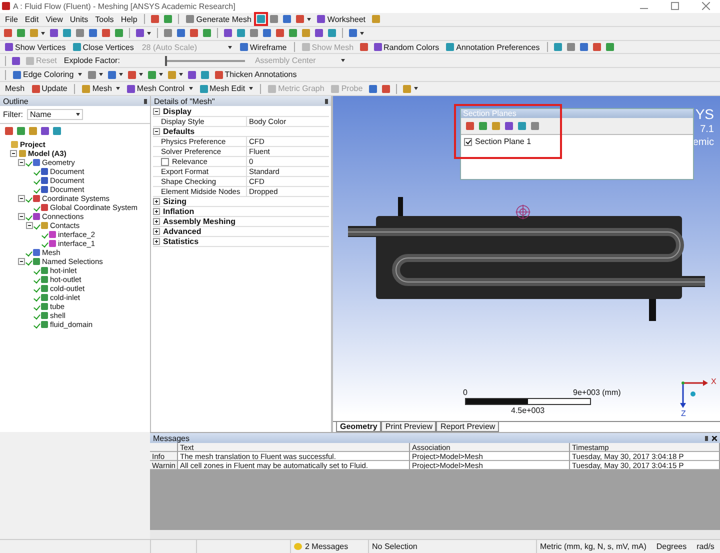 This screenshot has width=720, height=553. Describe the element at coordinates (435, 535) in the screenshot. I see `horizontal-scrollbar` at that location.